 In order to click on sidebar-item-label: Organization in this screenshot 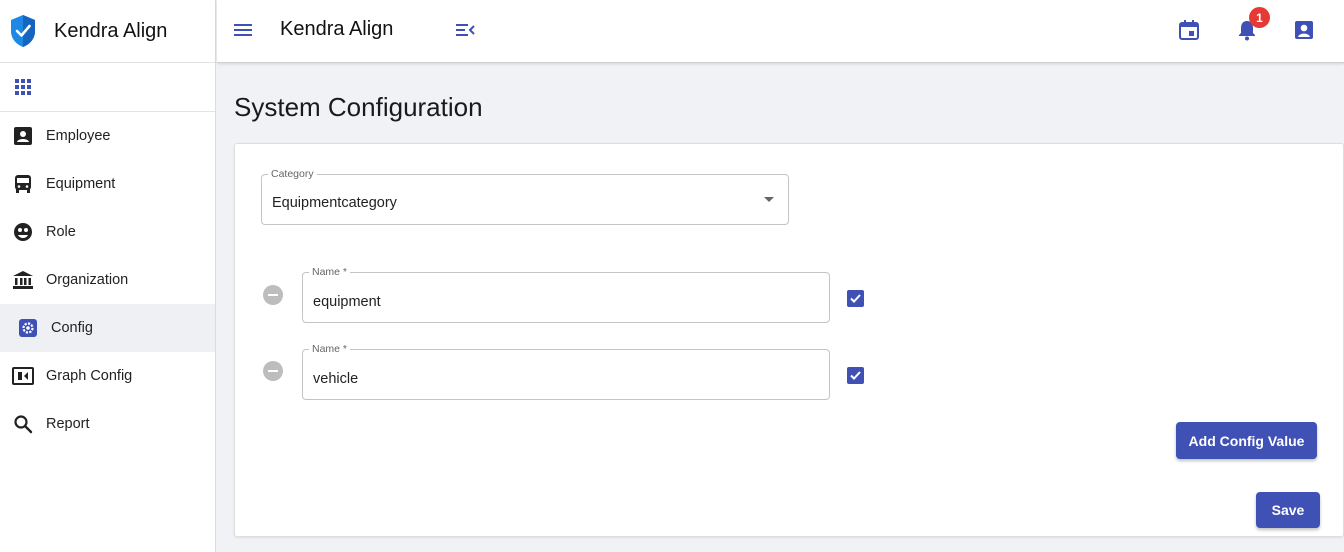, I will do `click(87, 280)`.